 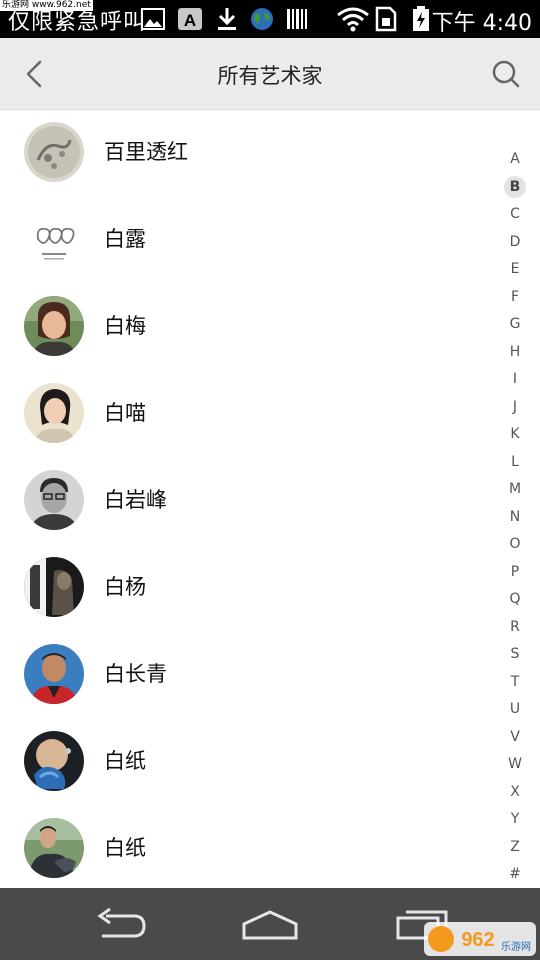 I want to click on svg-text: A, so click(x=190, y=20).